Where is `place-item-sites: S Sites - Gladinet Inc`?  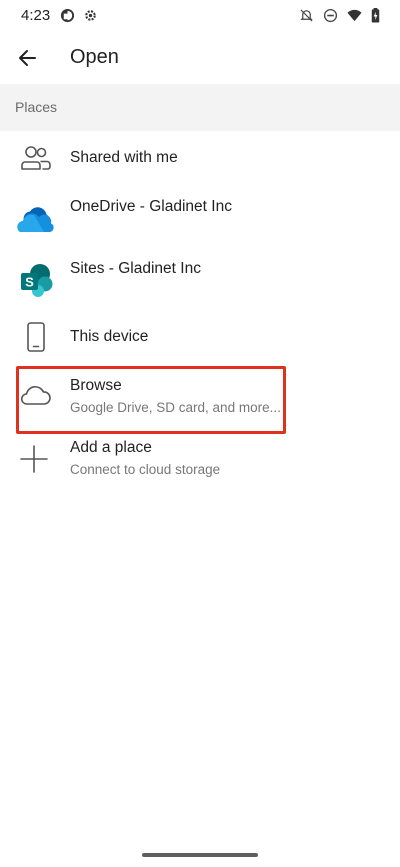
place-item-sites: S Sites - Gladinet Inc is located at coordinates (200, 278).